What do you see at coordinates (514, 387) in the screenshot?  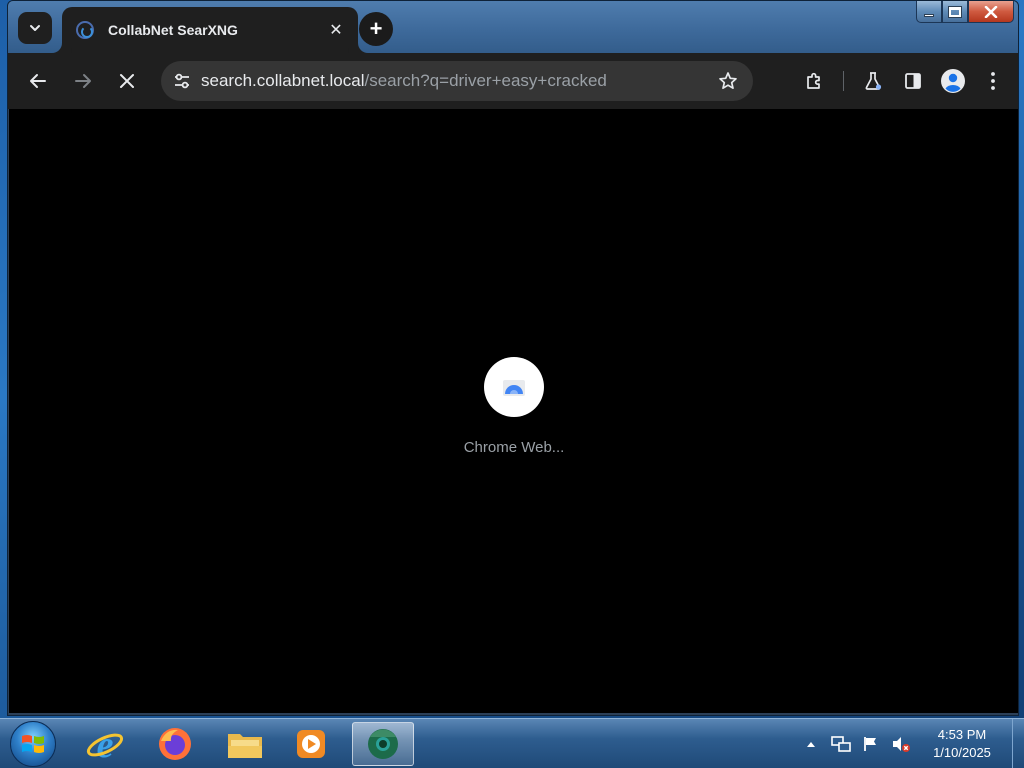 I see `chrome-web-store-loading-icon` at bounding box center [514, 387].